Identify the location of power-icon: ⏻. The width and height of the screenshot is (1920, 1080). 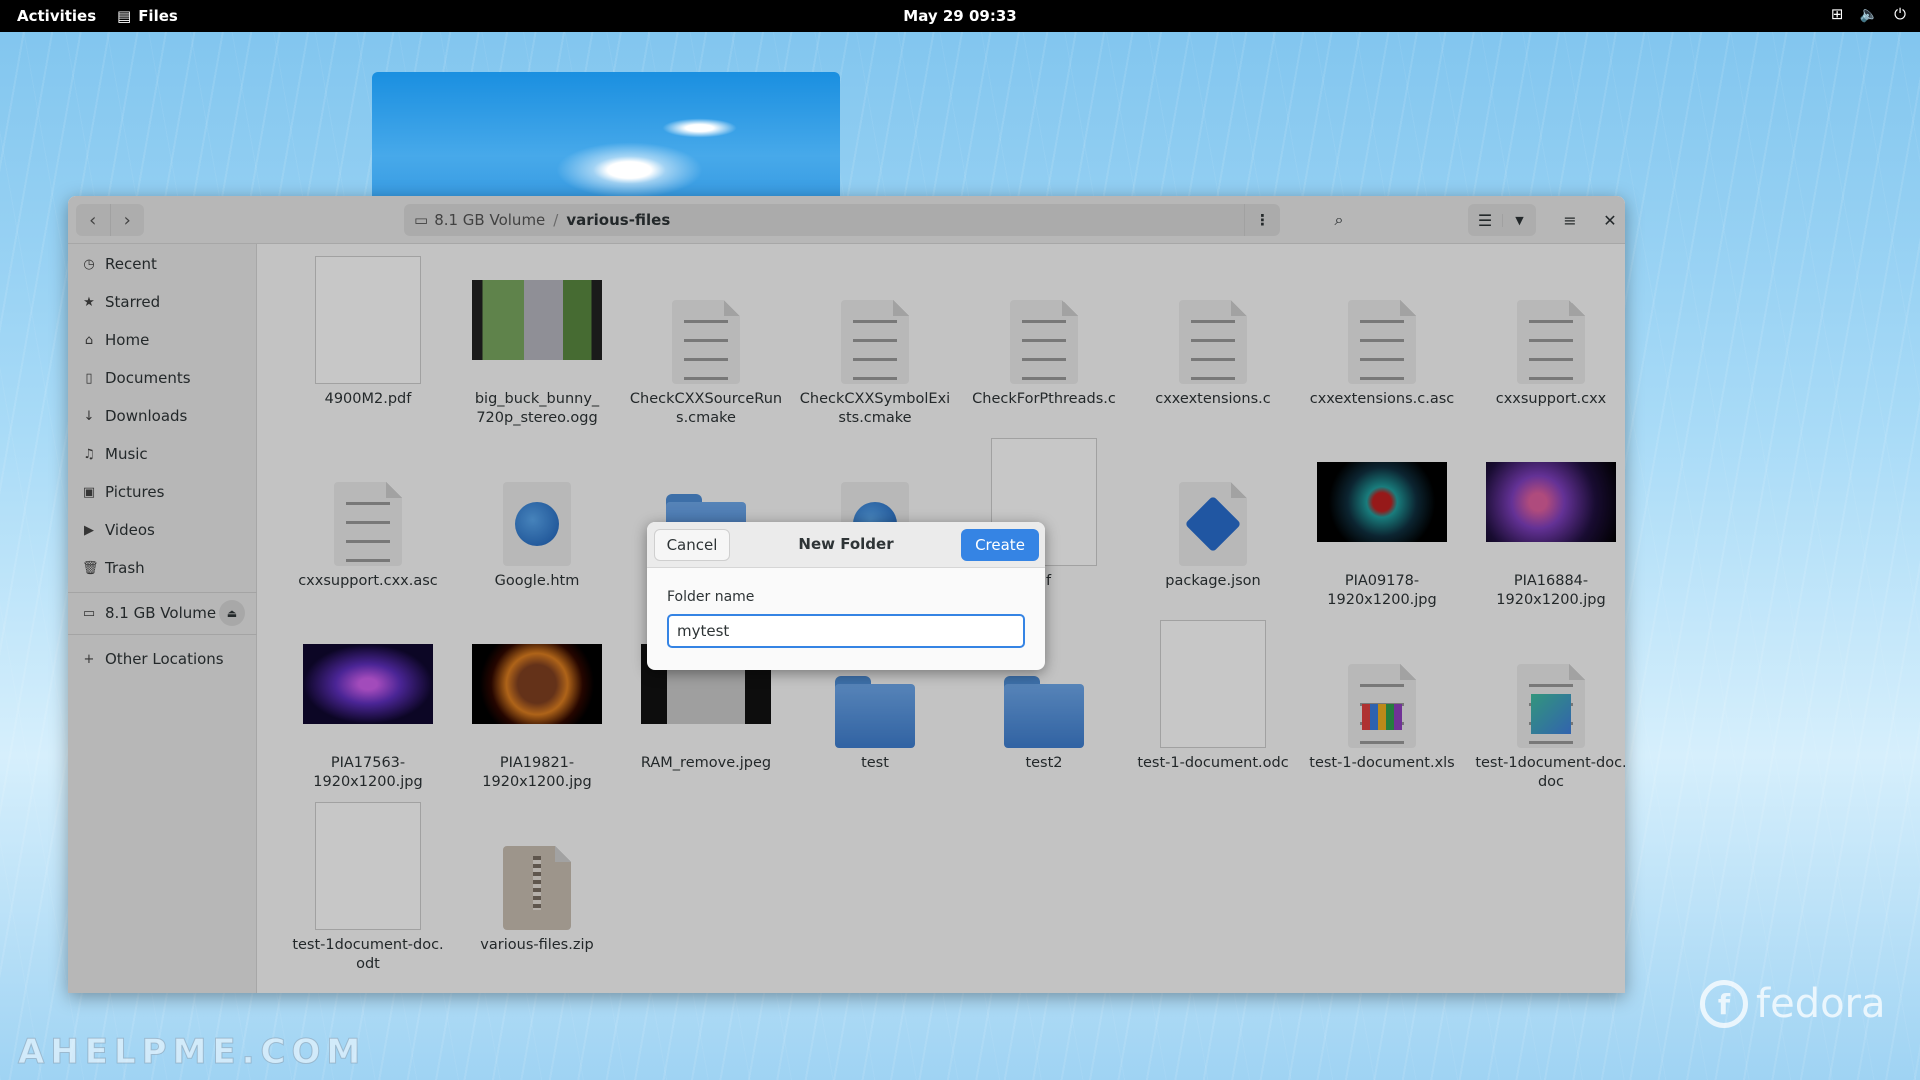
(1900, 14).